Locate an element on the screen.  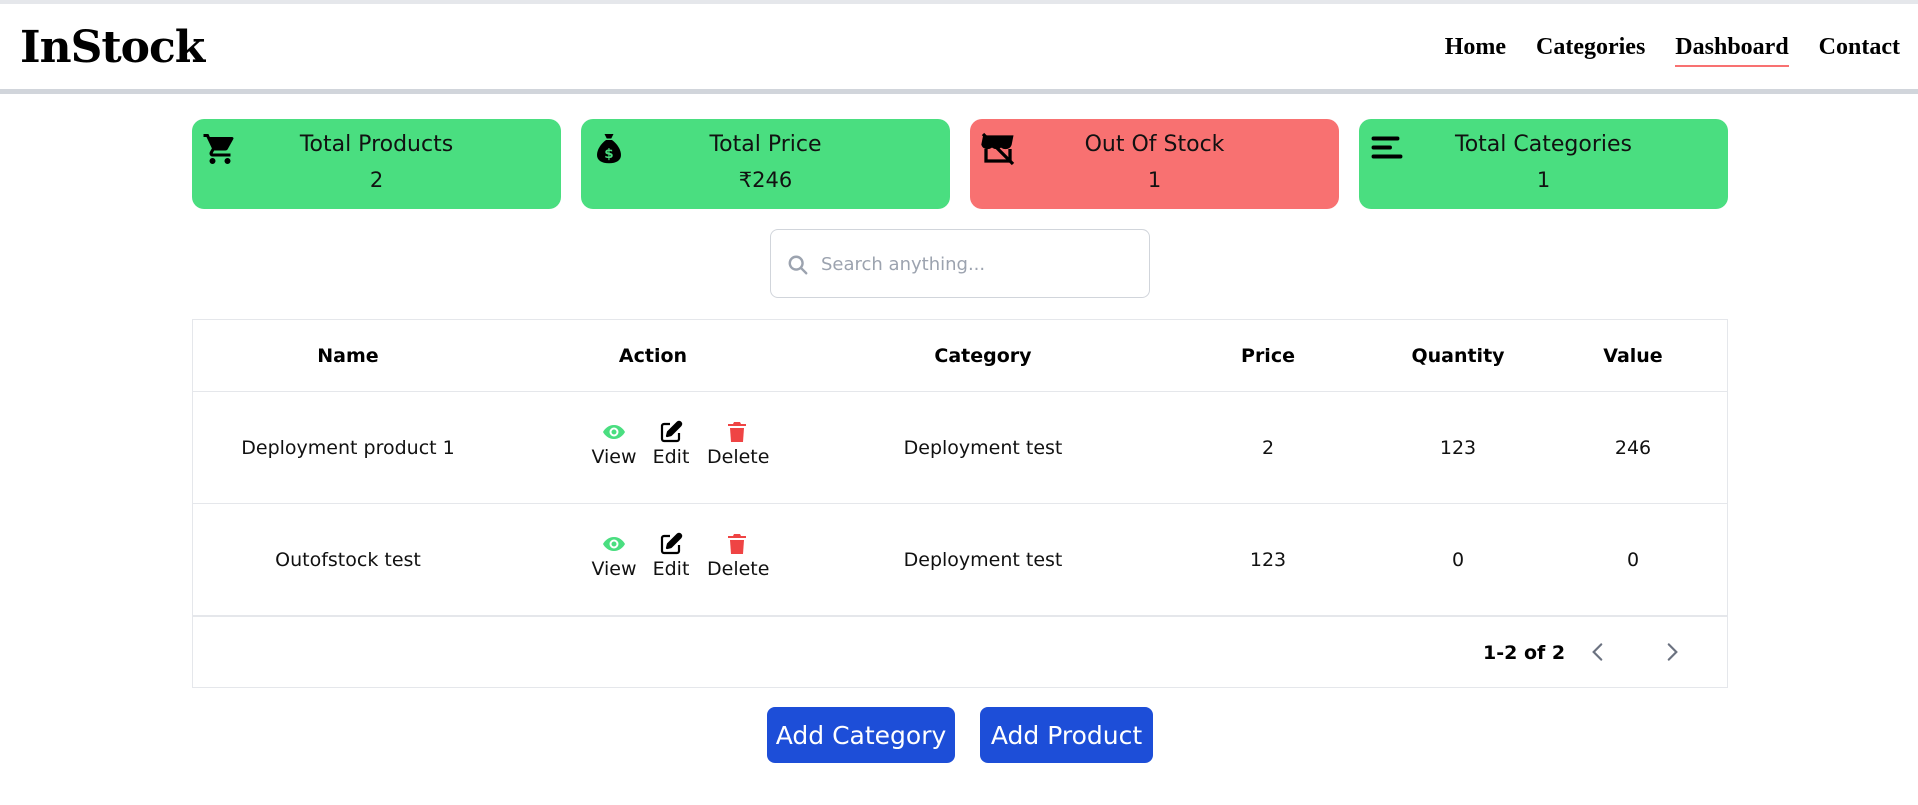
stat-value: 2 is located at coordinates (376, 180).